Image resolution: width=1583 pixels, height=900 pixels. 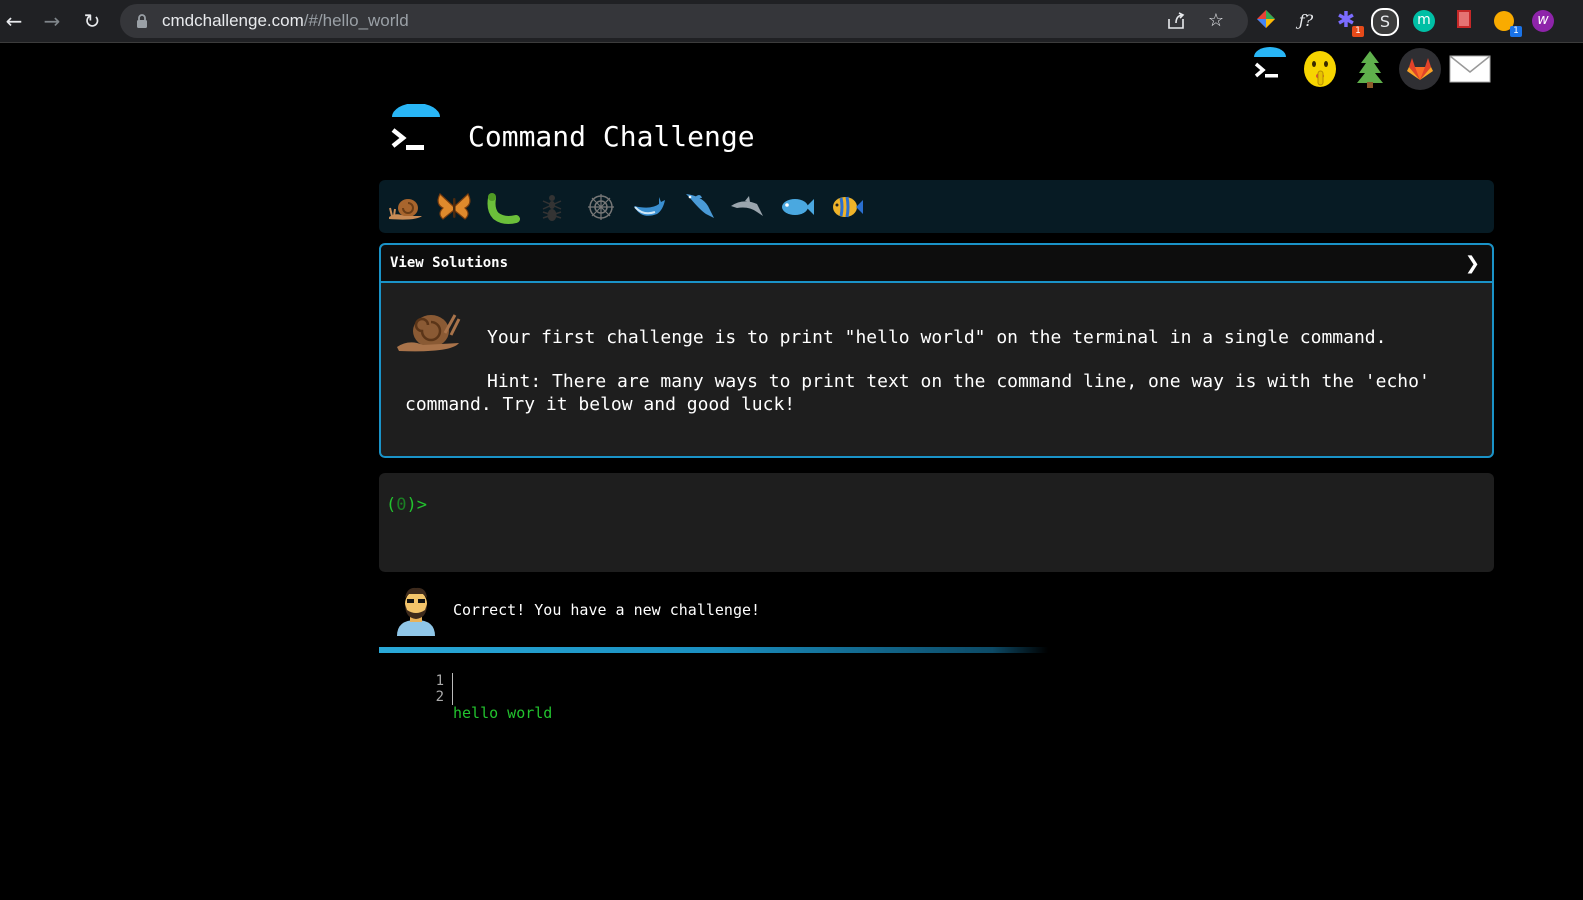 What do you see at coordinates (401, 505) in the screenshot?
I see `prompt-counter: 0` at bounding box center [401, 505].